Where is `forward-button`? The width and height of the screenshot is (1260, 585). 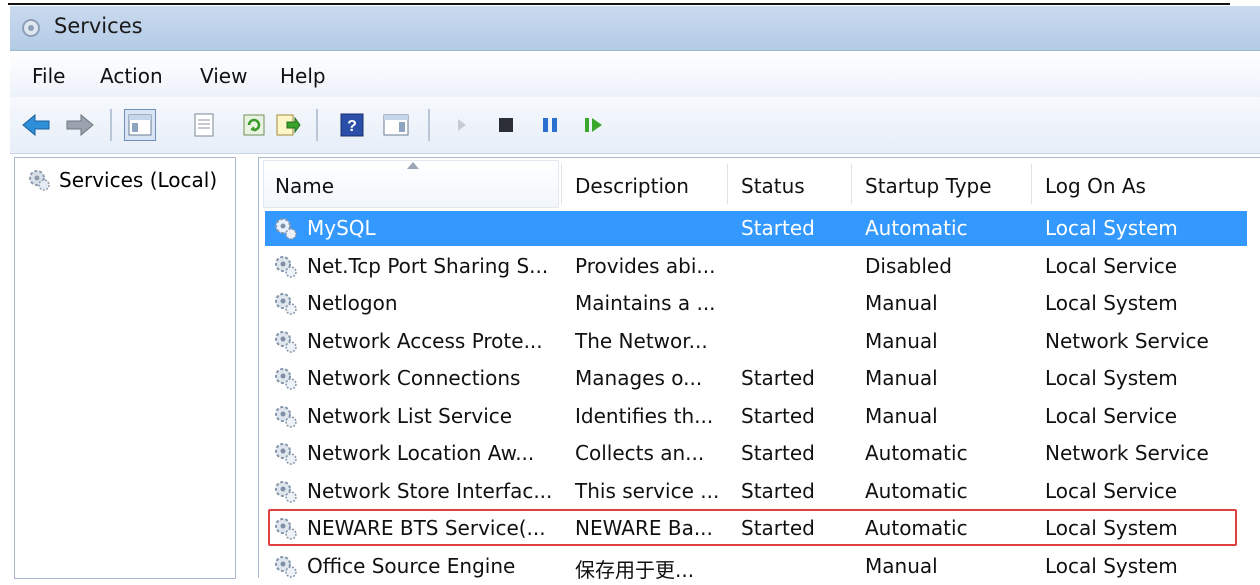 forward-button is located at coordinates (80, 125).